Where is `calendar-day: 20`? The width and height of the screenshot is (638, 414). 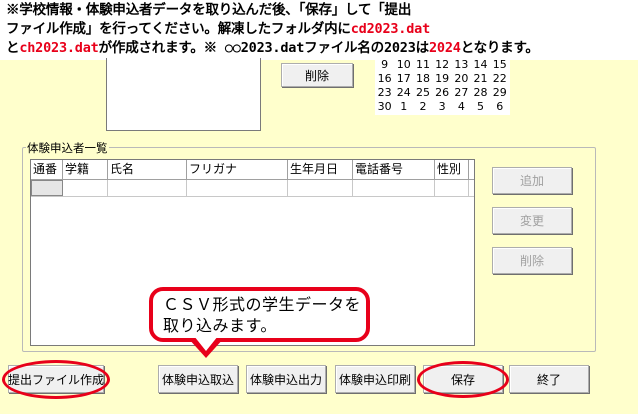 calendar-day: 20 is located at coordinates (461, 79).